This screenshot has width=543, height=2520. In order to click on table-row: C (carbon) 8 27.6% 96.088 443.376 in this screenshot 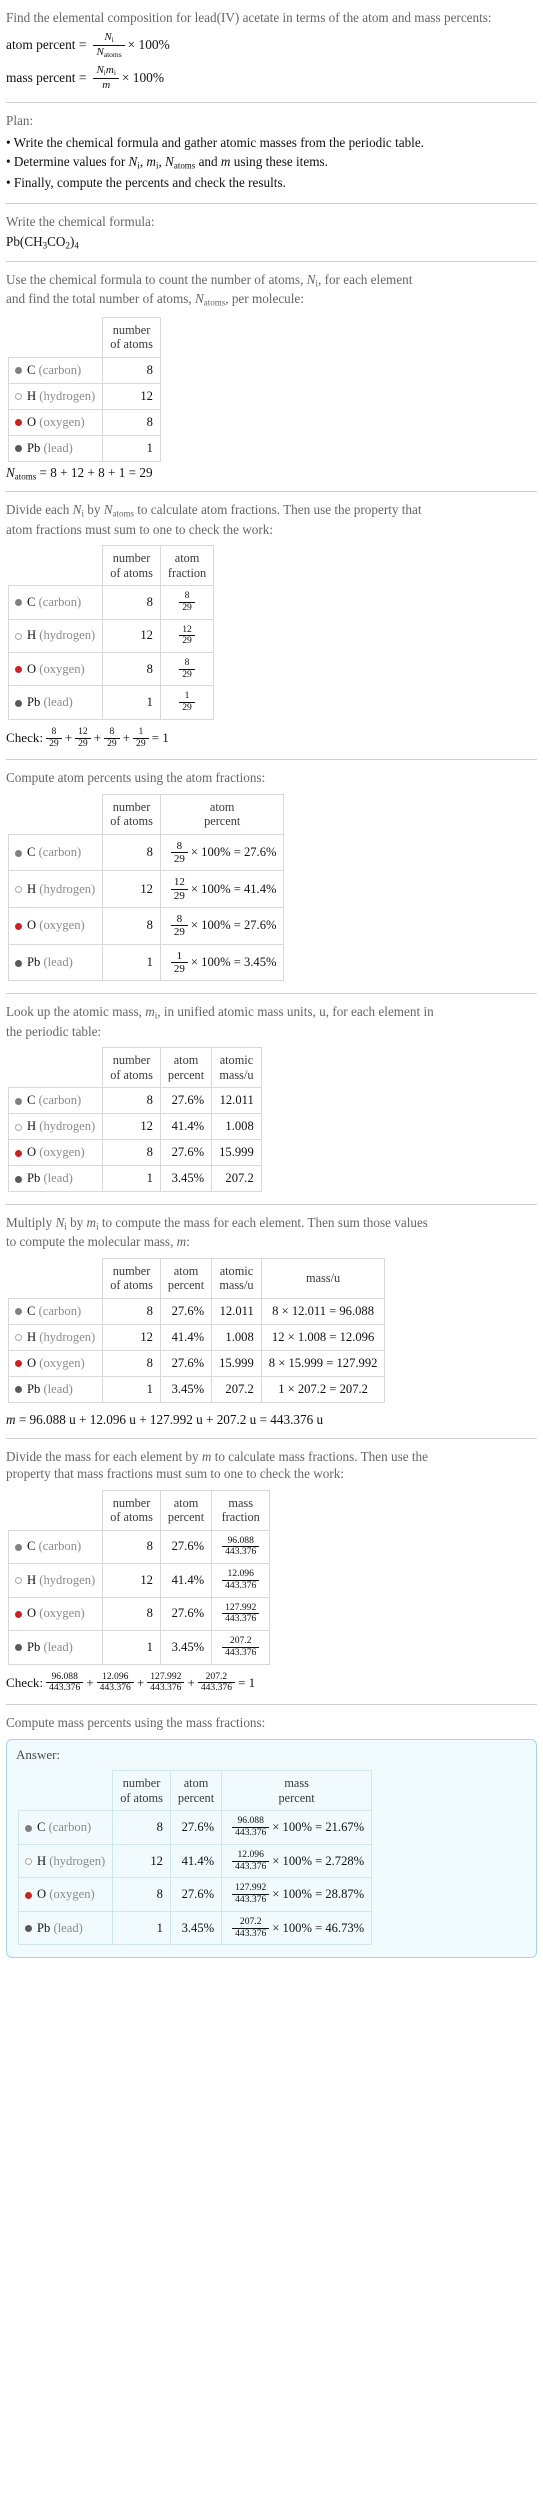, I will do `click(139, 1547)`.